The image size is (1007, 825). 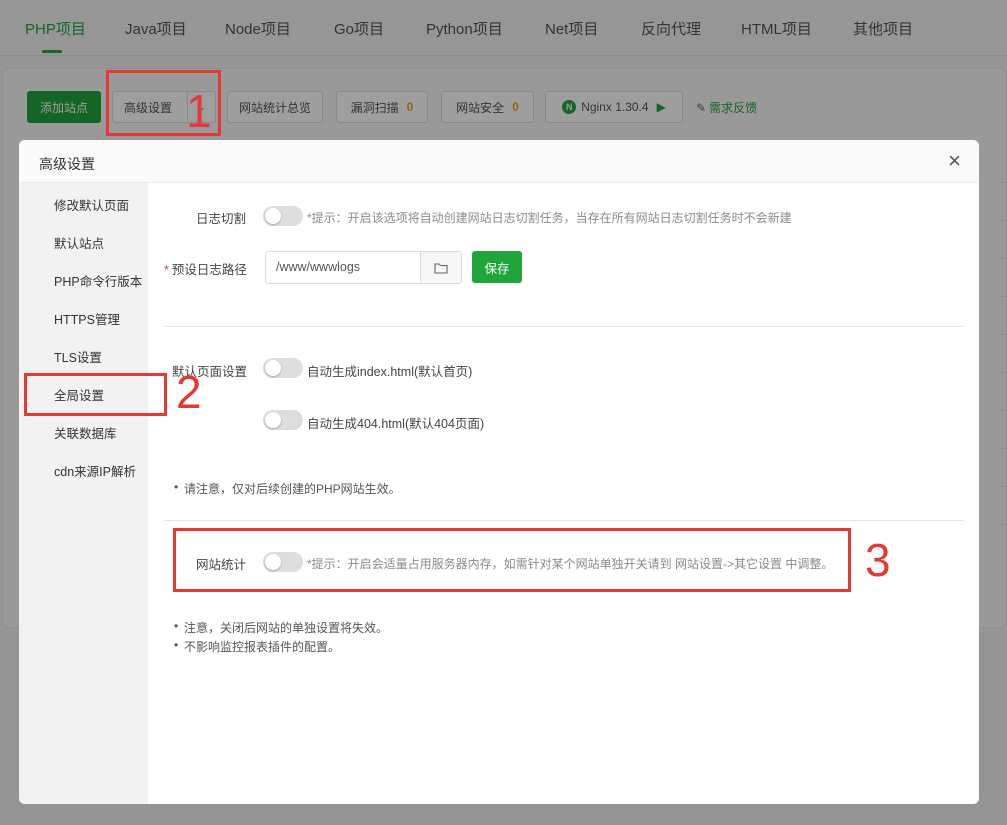 What do you see at coordinates (441, 267) in the screenshot?
I see `folder-icon` at bounding box center [441, 267].